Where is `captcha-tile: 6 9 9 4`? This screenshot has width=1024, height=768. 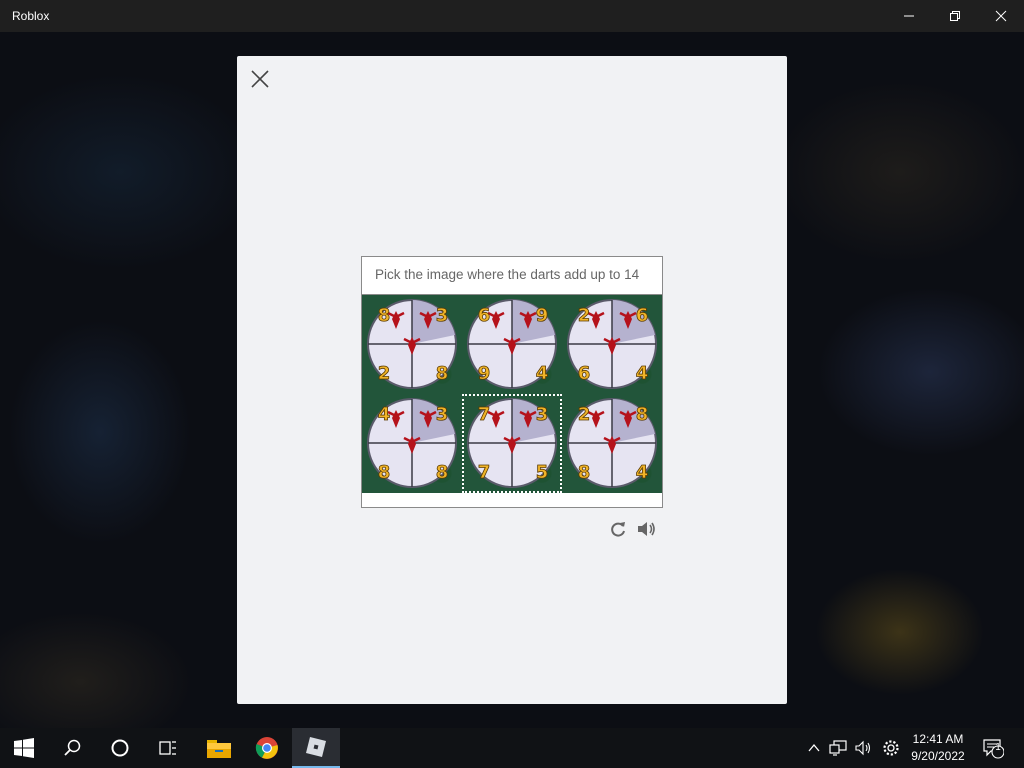 captcha-tile: 6 9 9 4 is located at coordinates (512, 344).